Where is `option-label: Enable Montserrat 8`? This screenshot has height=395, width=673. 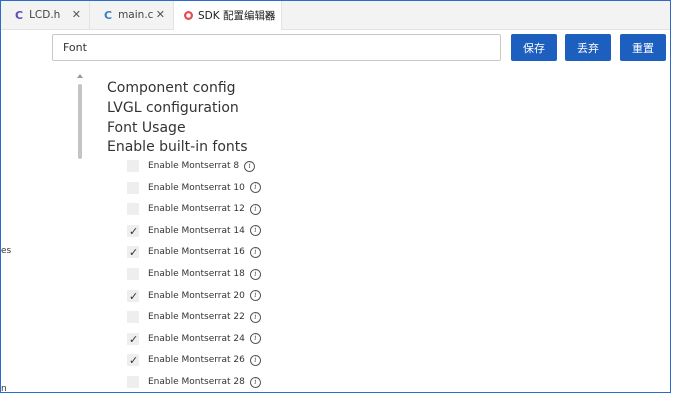
option-label: Enable Montserrat 8 is located at coordinates (194, 166).